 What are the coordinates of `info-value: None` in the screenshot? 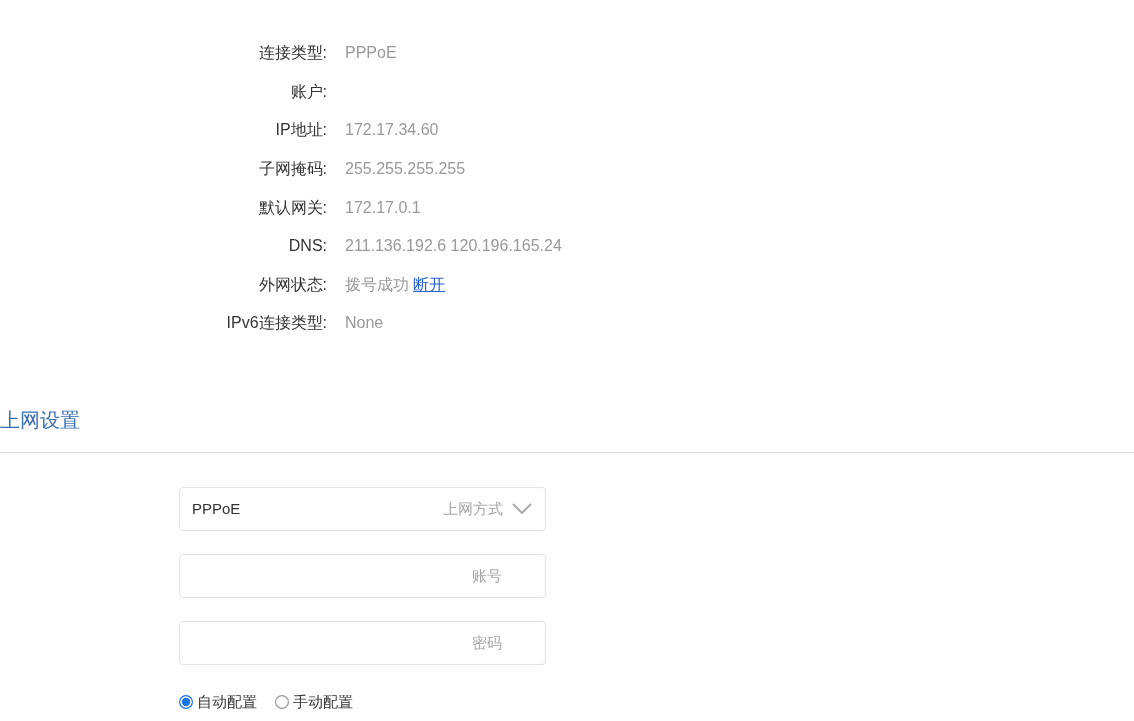 It's located at (364, 323).